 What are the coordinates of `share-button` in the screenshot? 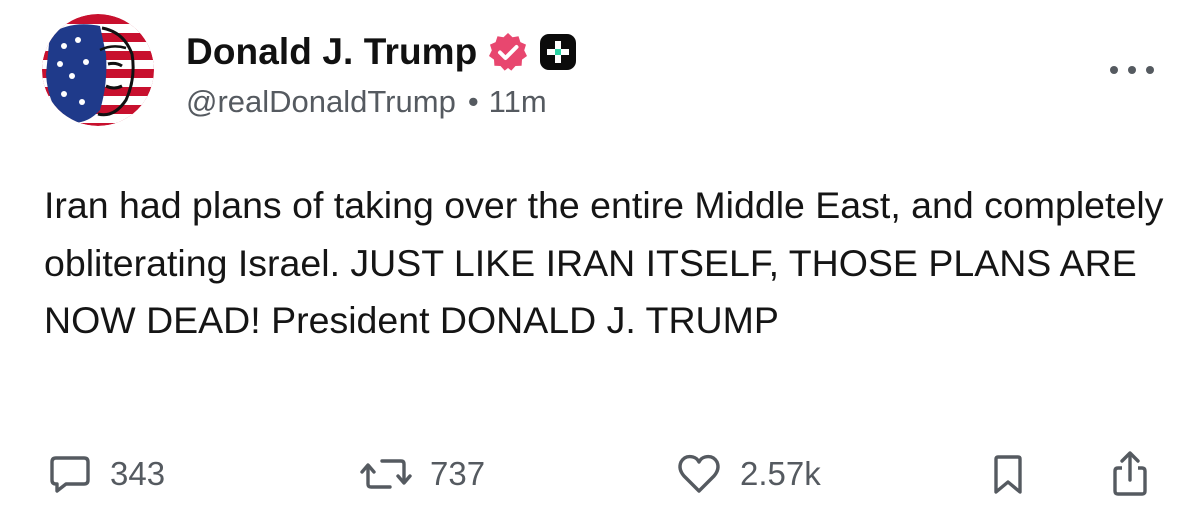 It's located at (1130, 474).